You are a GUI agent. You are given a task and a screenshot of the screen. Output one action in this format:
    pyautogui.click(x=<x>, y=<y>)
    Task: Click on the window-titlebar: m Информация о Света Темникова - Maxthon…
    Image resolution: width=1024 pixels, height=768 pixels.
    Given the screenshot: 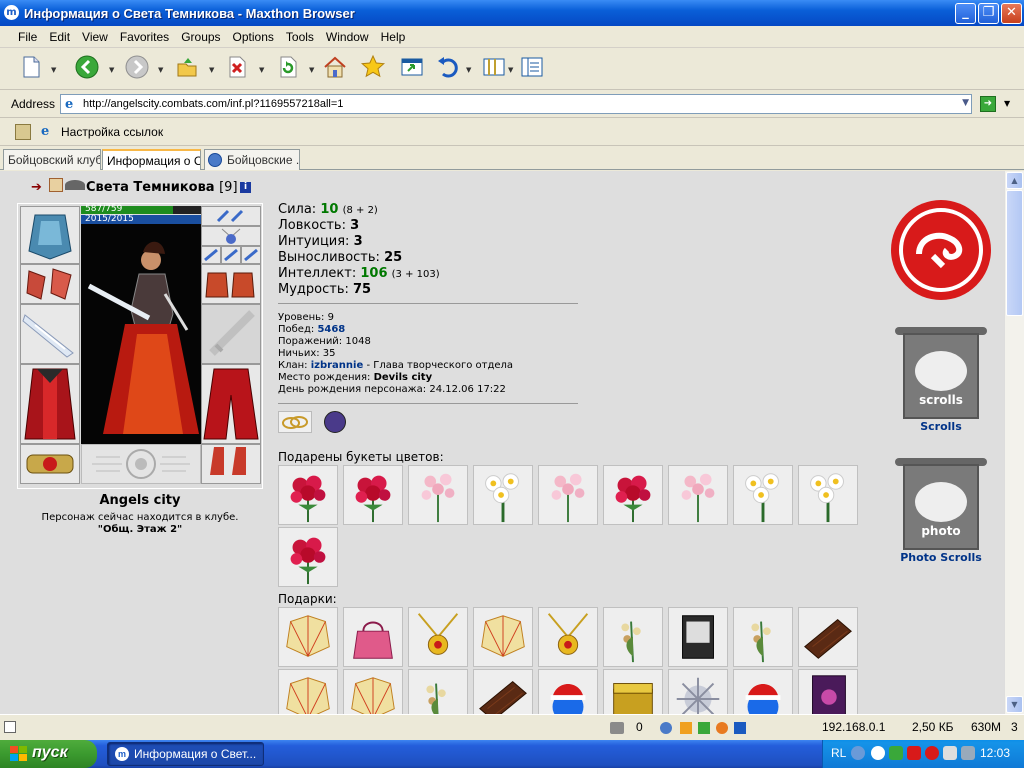 What is the action you would take?
    pyautogui.click(x=512, y=13)
    